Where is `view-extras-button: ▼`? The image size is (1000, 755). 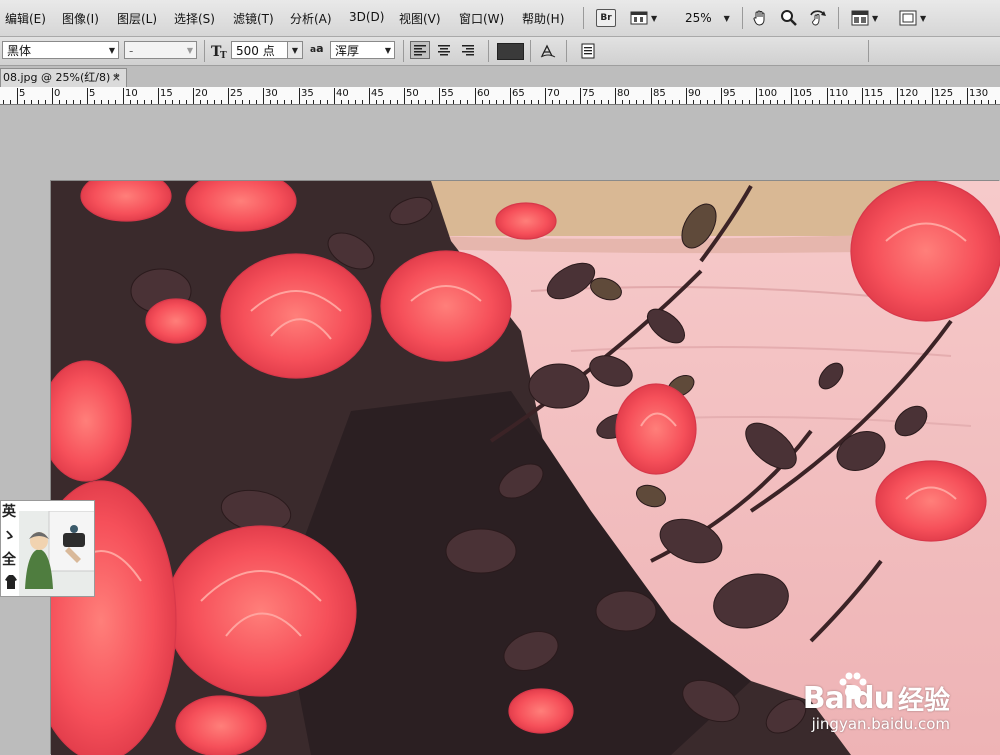
view-extras-button: ▼ is located at coordinates (643, 18).